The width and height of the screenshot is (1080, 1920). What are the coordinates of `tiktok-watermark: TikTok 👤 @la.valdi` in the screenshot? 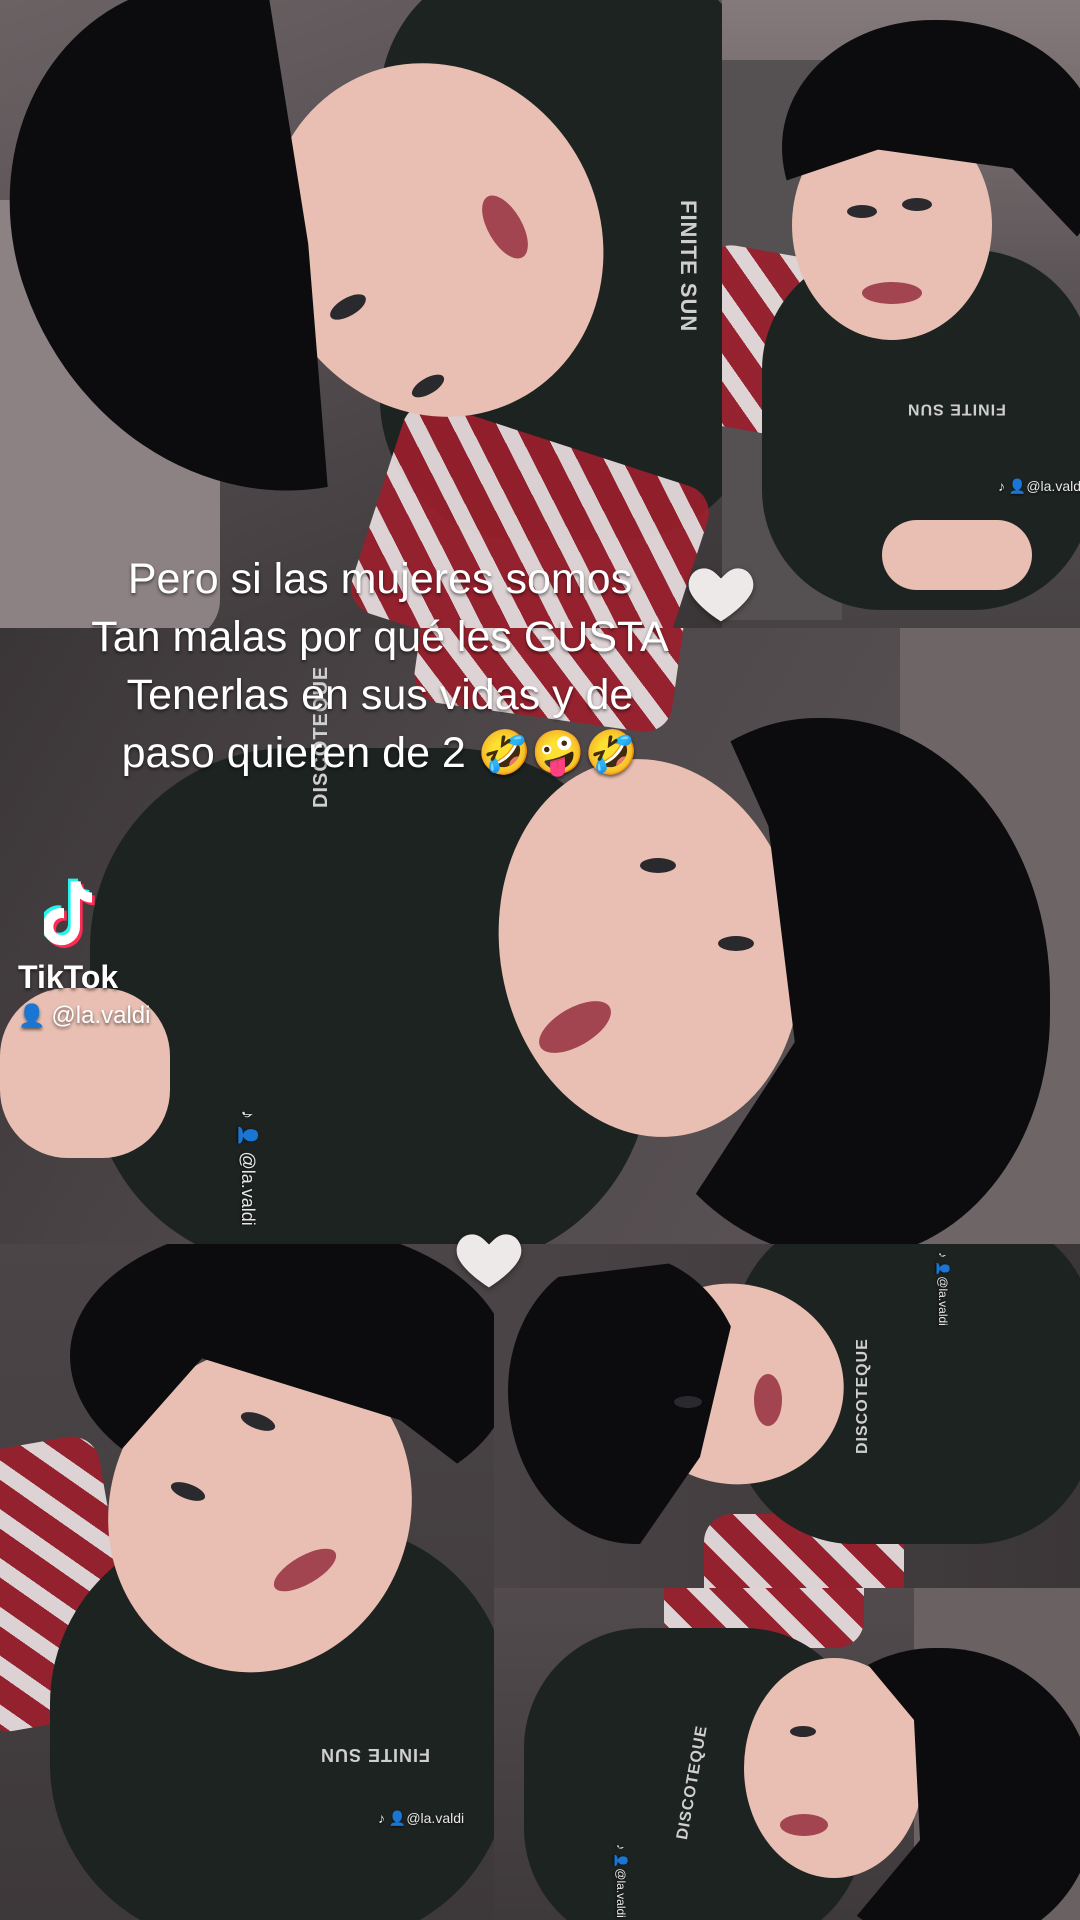 It's located at (98, 954).